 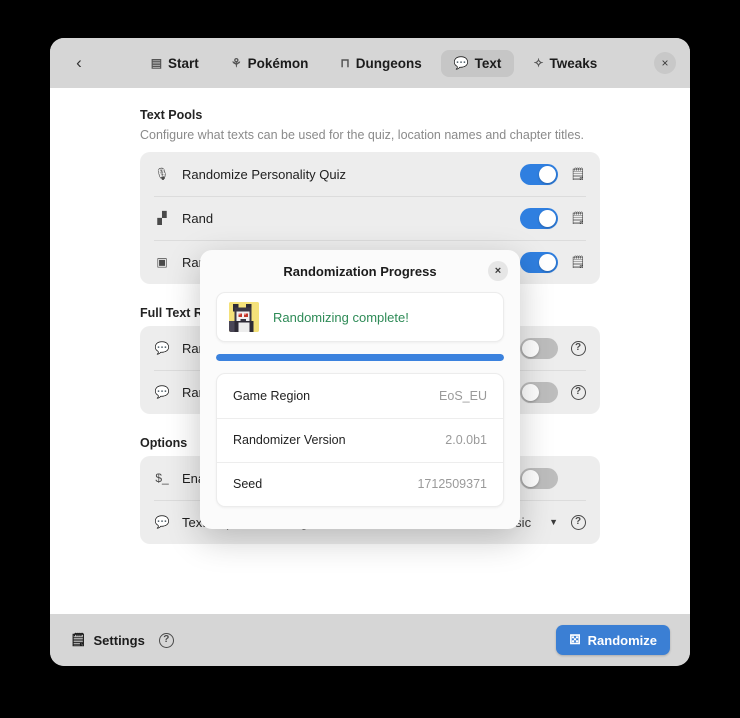 What do you see at coordinates (264, 174) in the screenshot?
I see `row-label: Randomize Personality Quiz` at bounding box center [264, 174].